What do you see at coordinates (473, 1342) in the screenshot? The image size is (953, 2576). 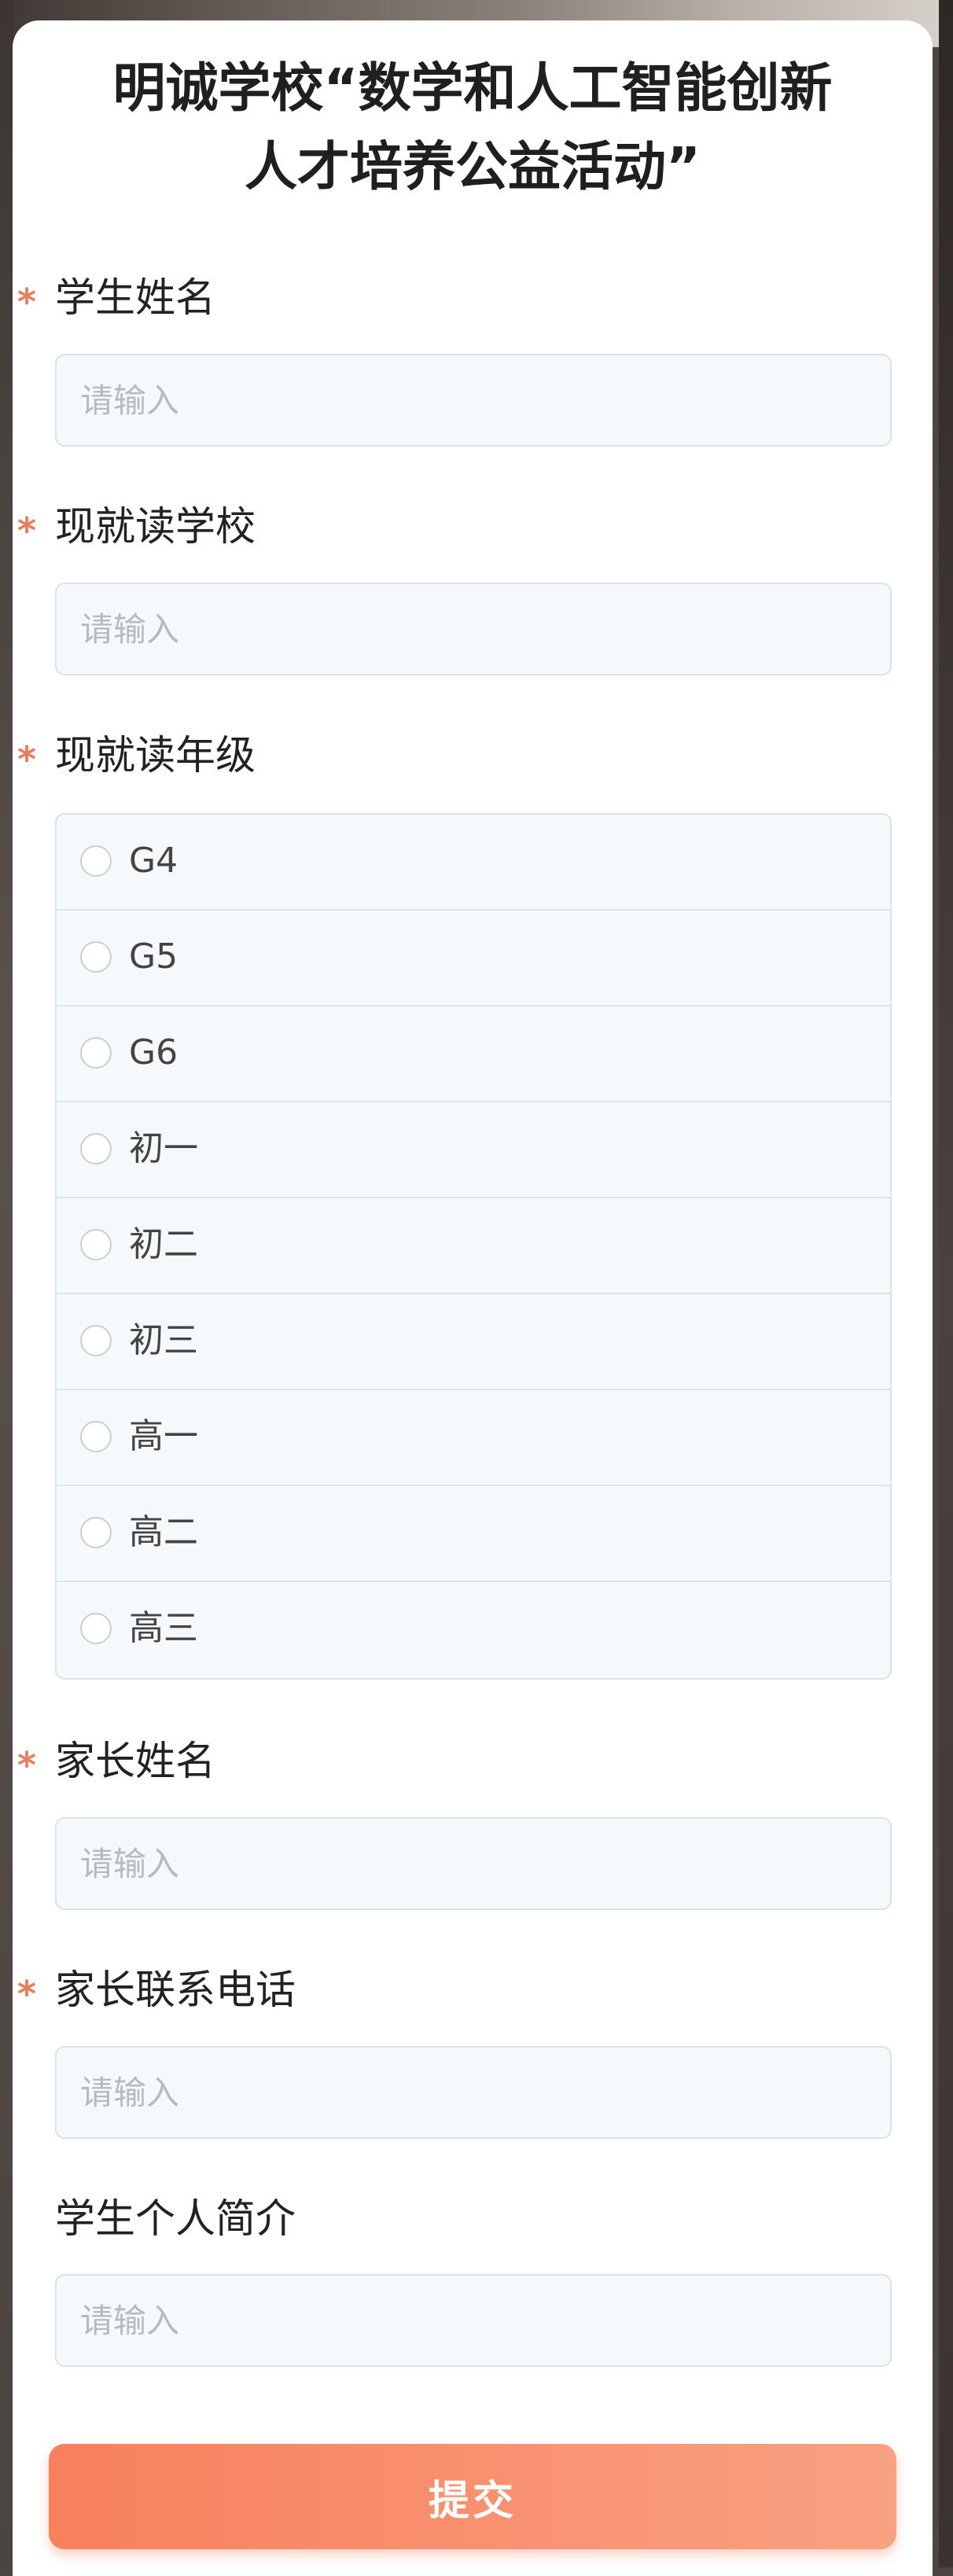 I see `grade-option-junior-3: 初三` at bounding box center [473, 1342].